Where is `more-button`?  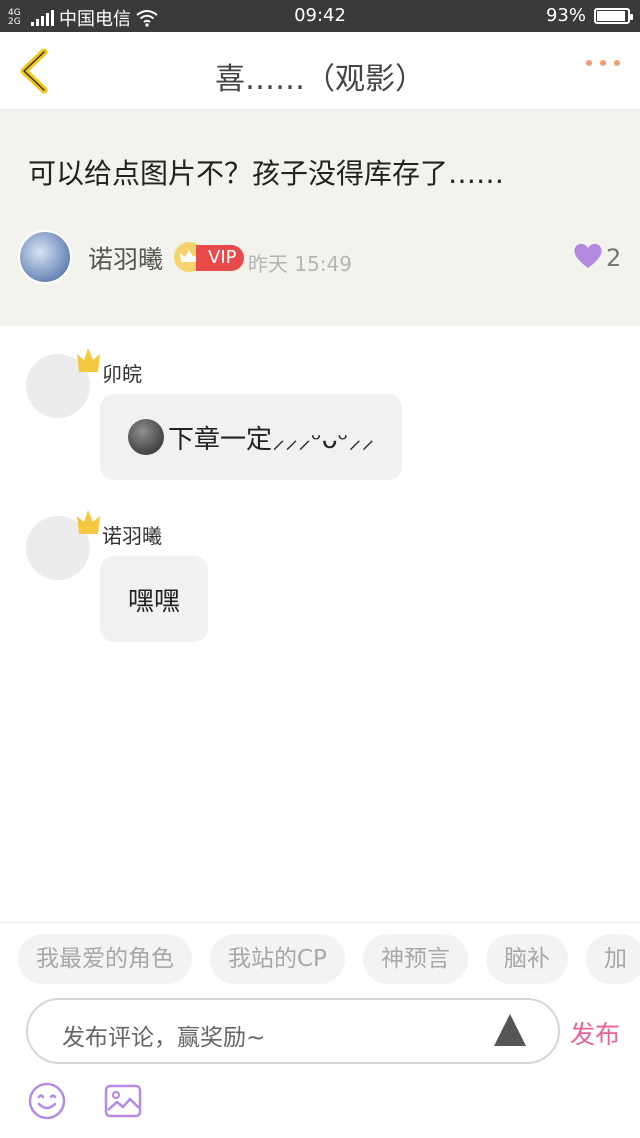 more-button is located at coordinates (603, 63).